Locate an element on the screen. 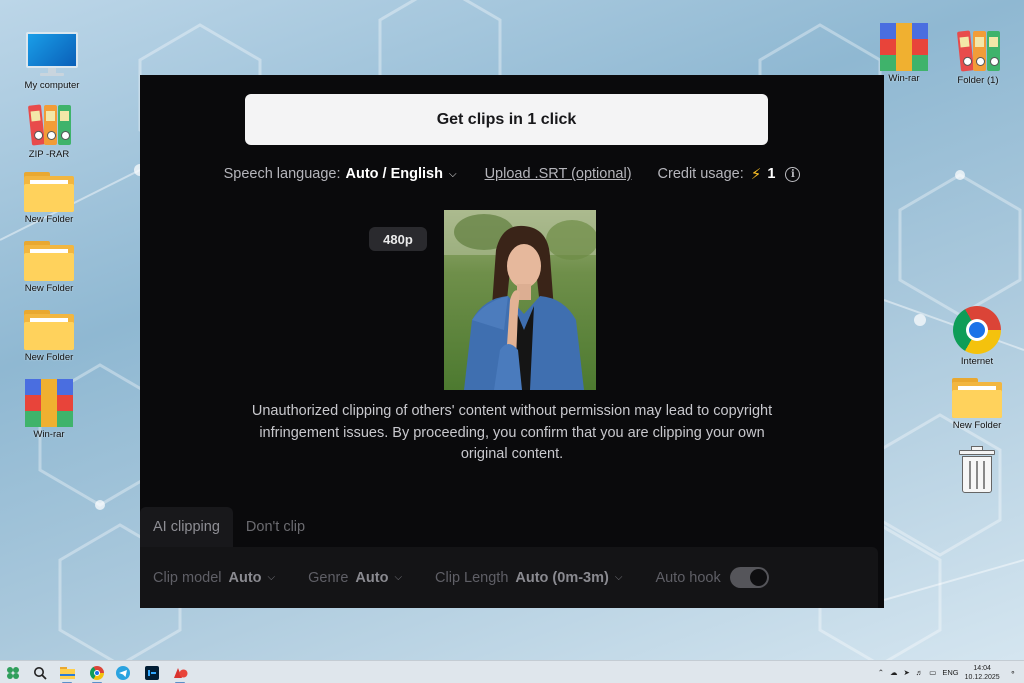 Image resolution: width=1024 pixels, height=683 pixels. taskbar-chrome is located at coordinates (97, 672).